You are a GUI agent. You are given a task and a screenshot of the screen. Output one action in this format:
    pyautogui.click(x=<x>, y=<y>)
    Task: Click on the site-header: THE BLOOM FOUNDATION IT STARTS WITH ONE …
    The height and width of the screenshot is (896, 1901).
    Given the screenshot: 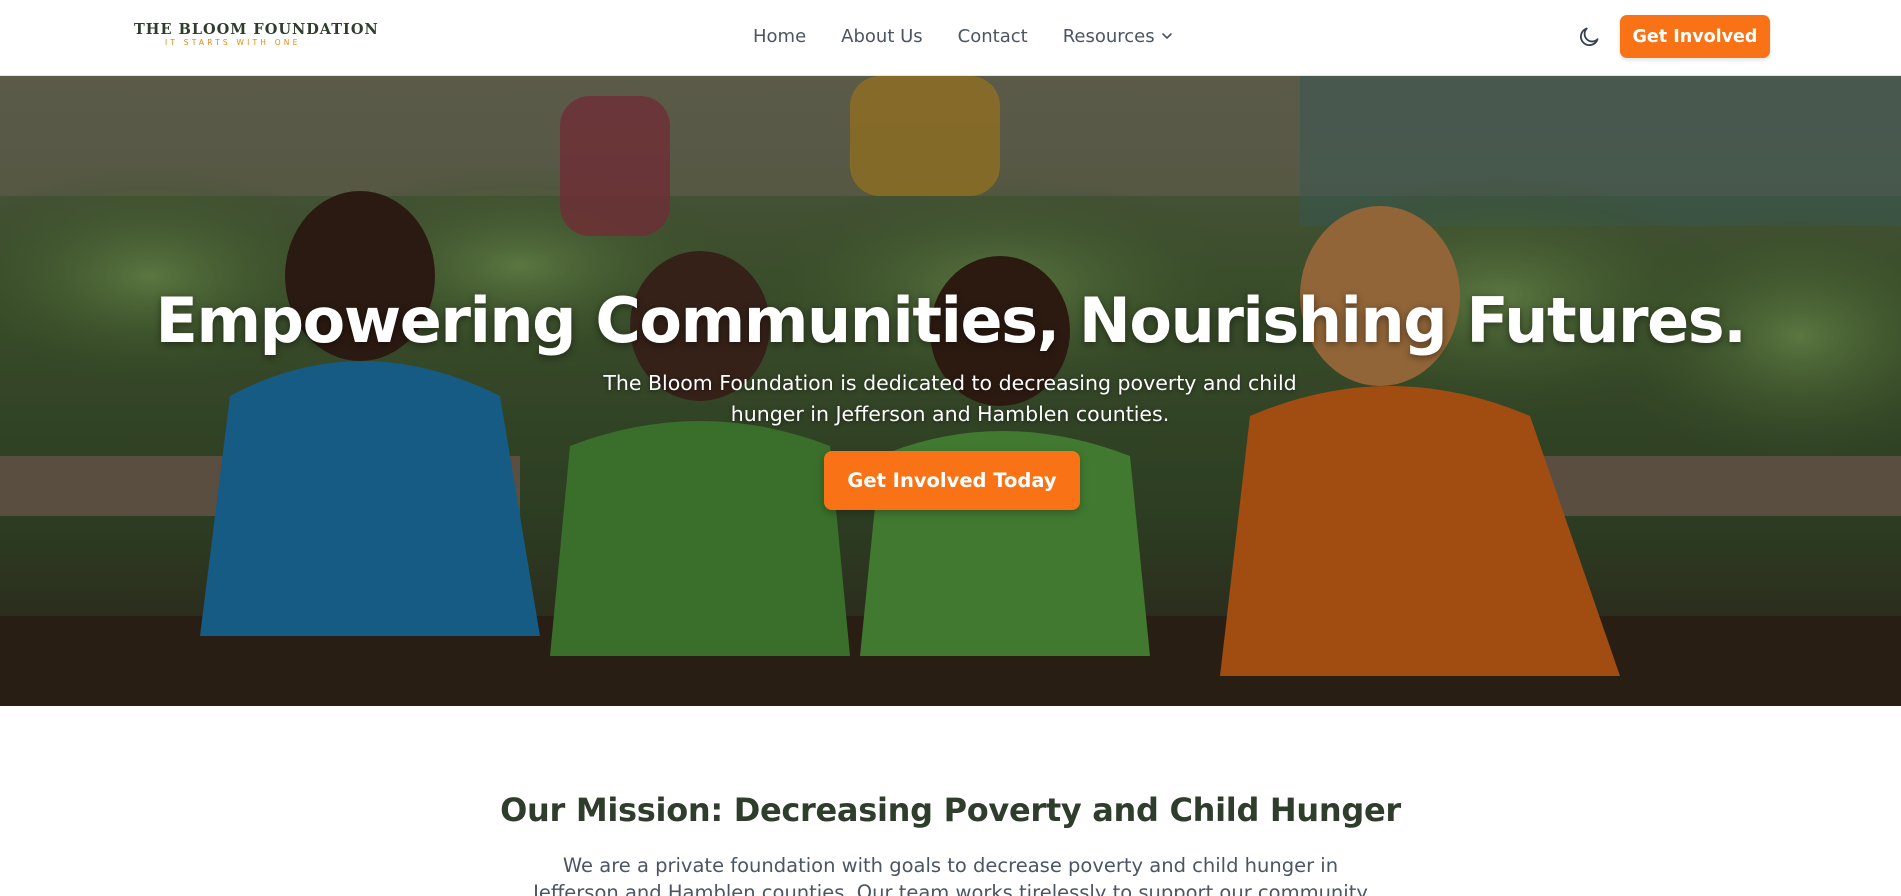 What is the action you would take?
    pyautogui.click(x=950, y=38)
    